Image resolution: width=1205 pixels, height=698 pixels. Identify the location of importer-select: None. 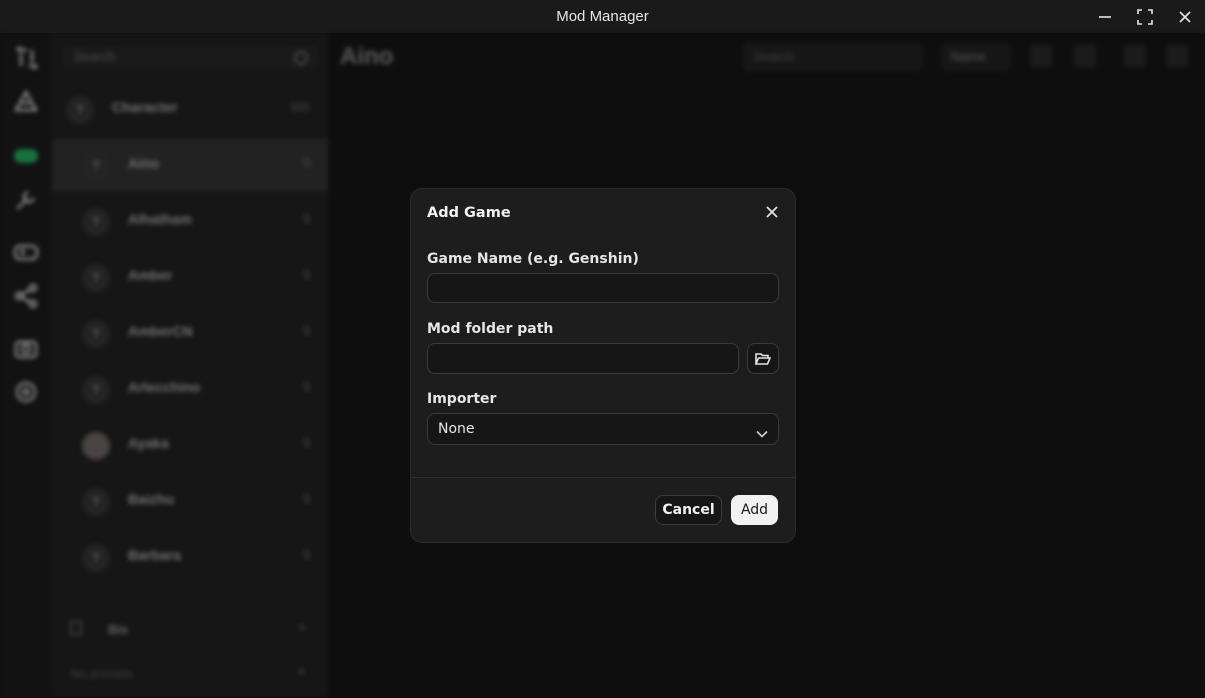
(603, 429).